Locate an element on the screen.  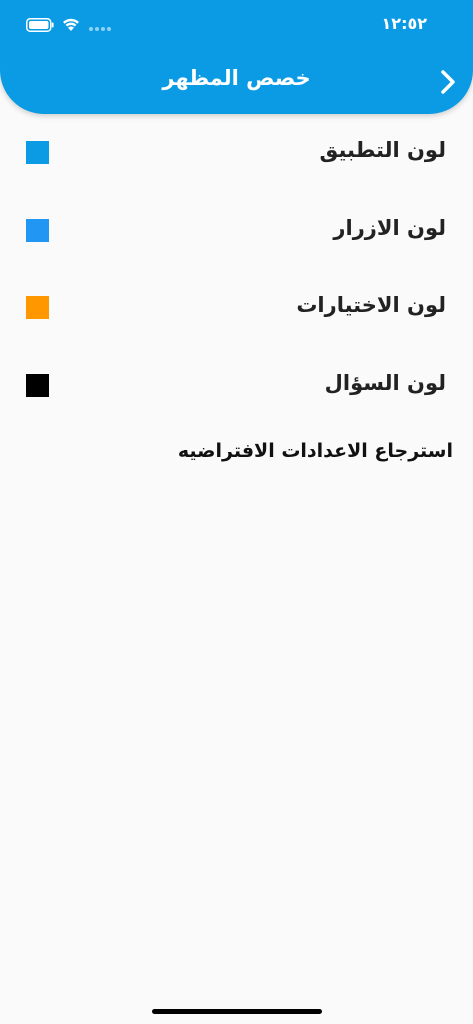
wifi-icon is located at coordinates (71, 24).